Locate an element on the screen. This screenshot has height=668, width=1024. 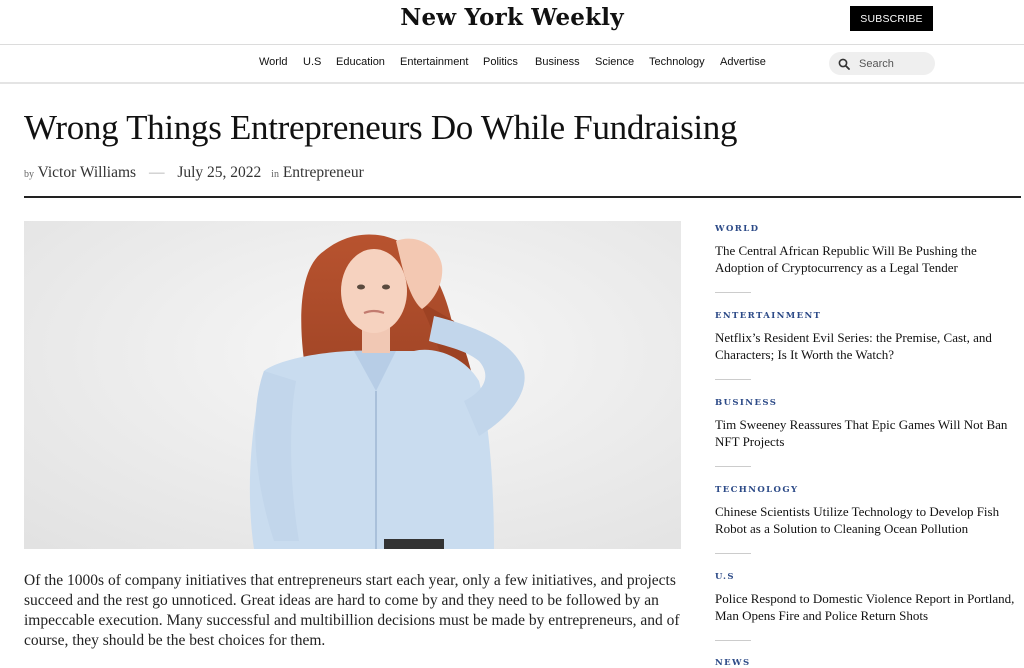
story-category: U.S is located at coordinates (865, 577).